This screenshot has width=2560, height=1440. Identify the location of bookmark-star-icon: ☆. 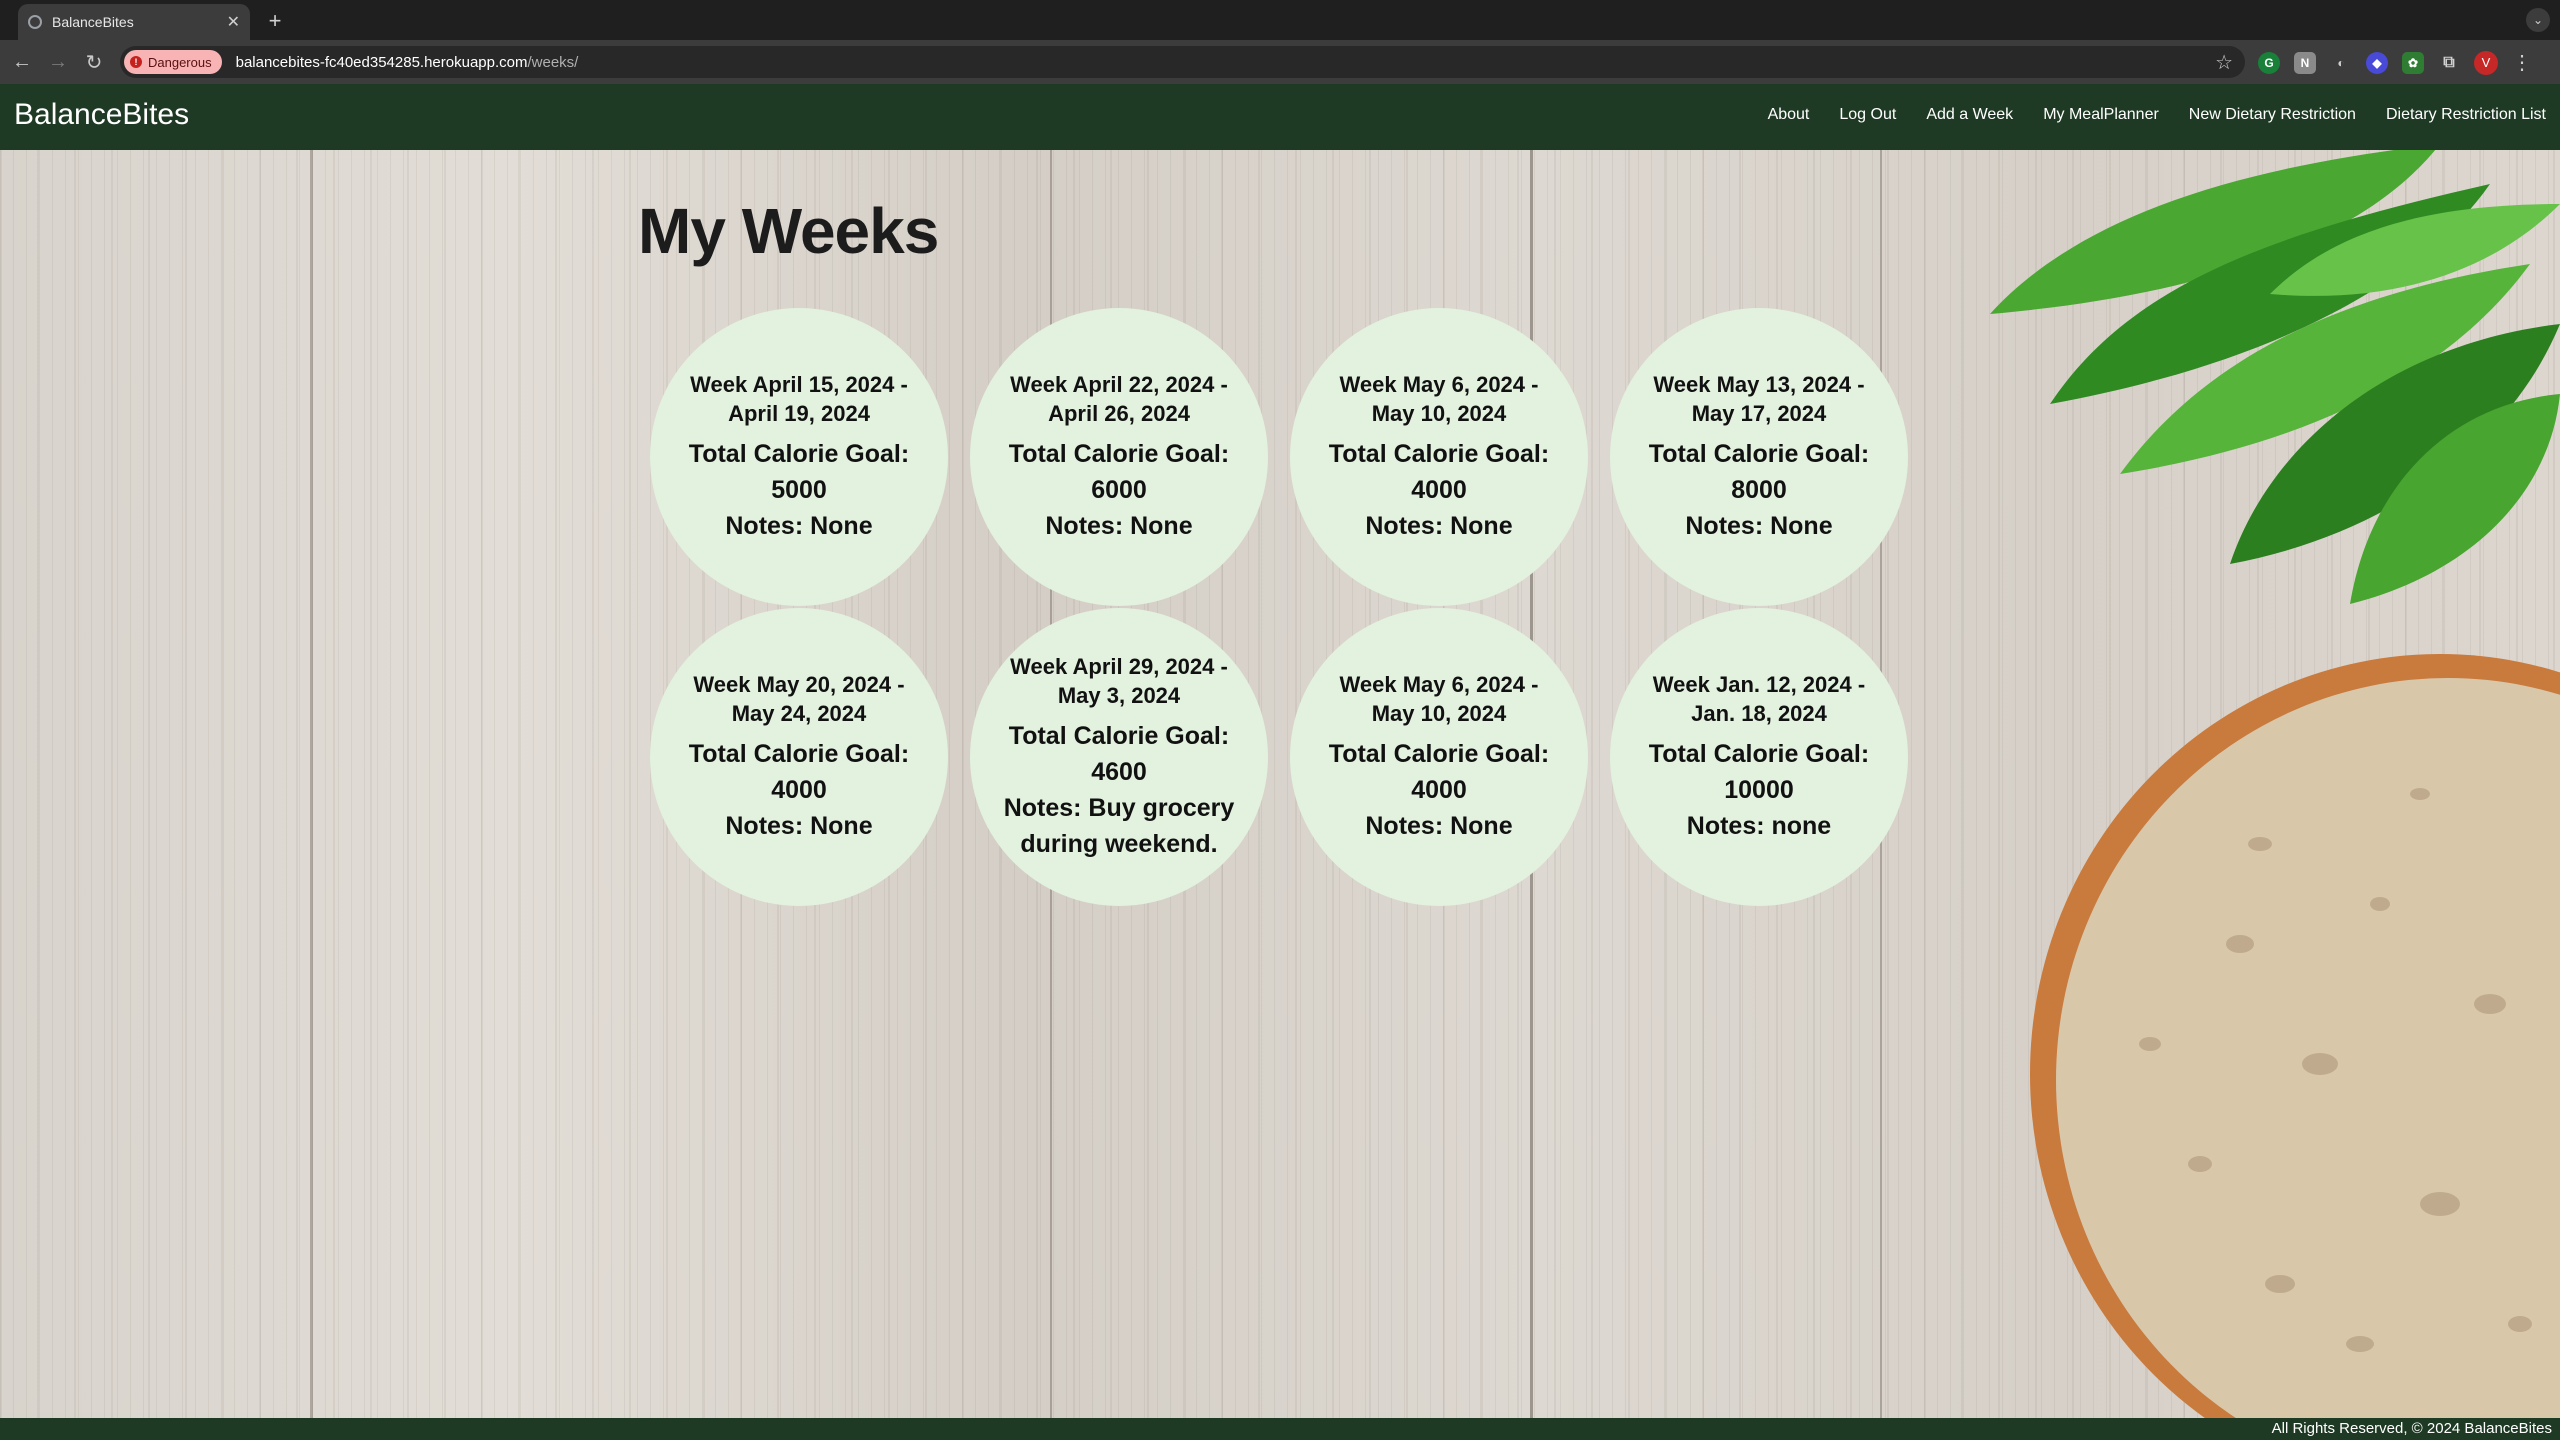
(2224, 62).